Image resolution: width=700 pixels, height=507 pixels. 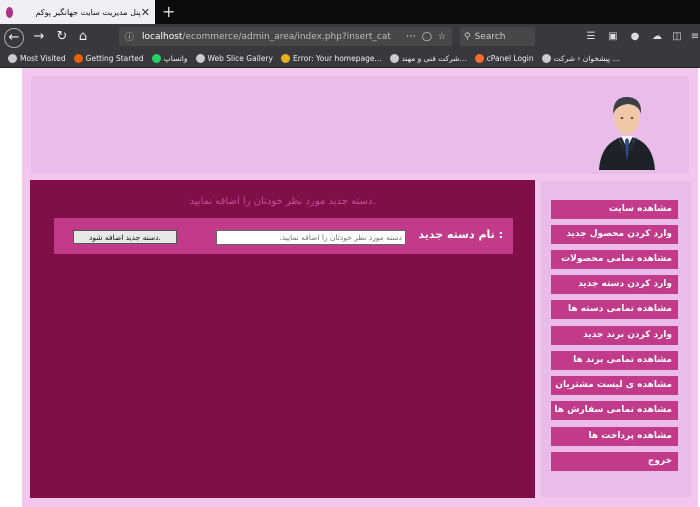 I want to click on sidebar-item: مشاهده تمامی سفارش ها, so click(x=614, y=410).